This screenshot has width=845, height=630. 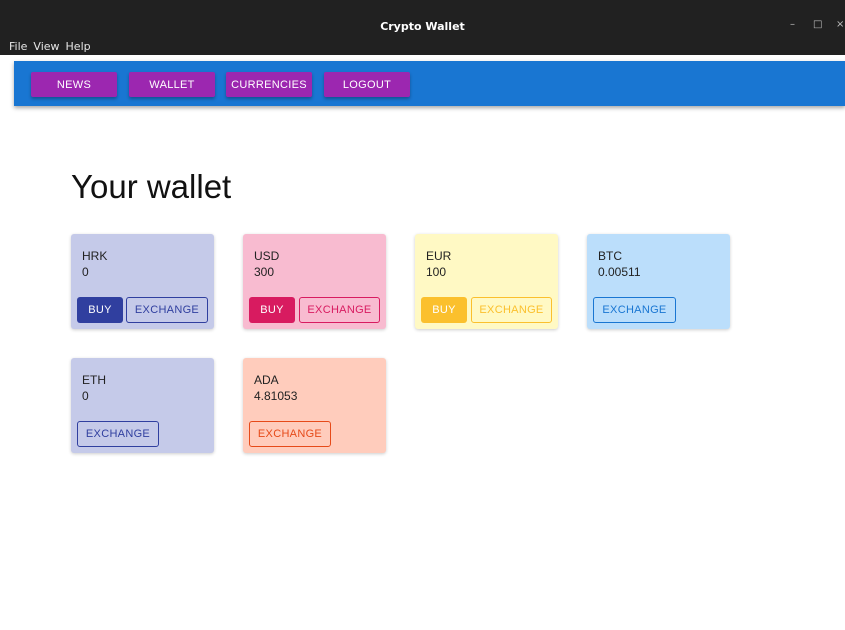 What do you see at coordinates (276, 396) in the screenshot?
I see `currency-amount: 4.81053` at bounding box center [276, 396].